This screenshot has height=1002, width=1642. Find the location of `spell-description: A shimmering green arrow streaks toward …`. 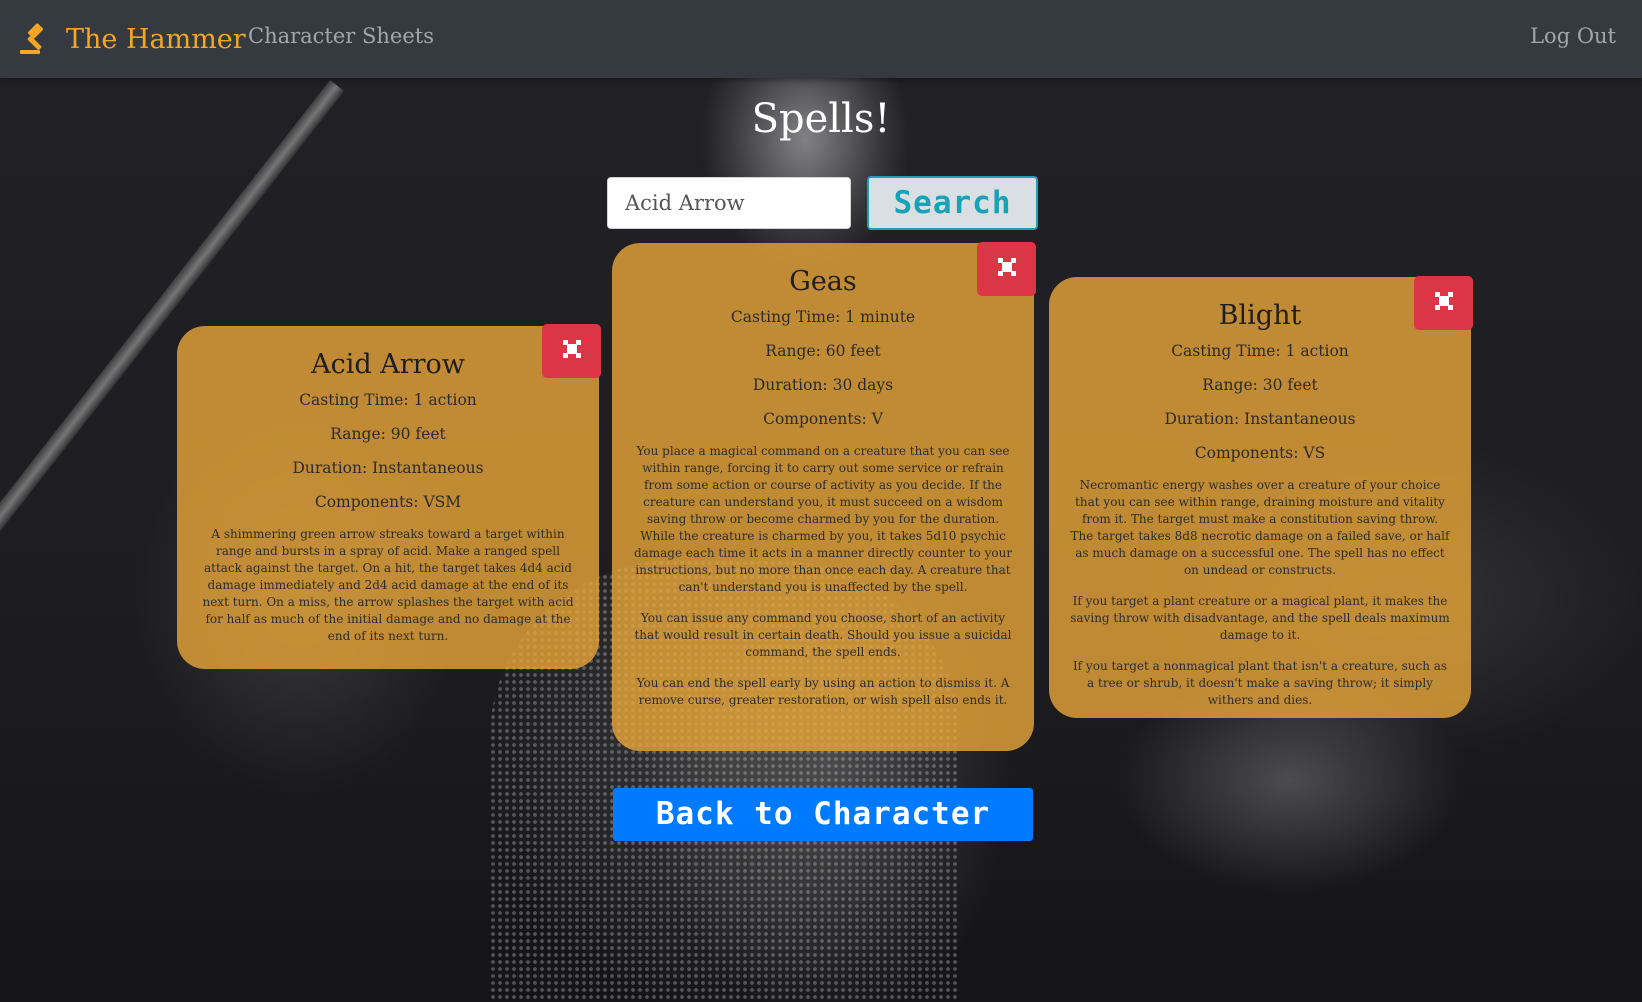

spell-description: A shimmering green arrow streaks toward … is located at coordinates (388, 585).